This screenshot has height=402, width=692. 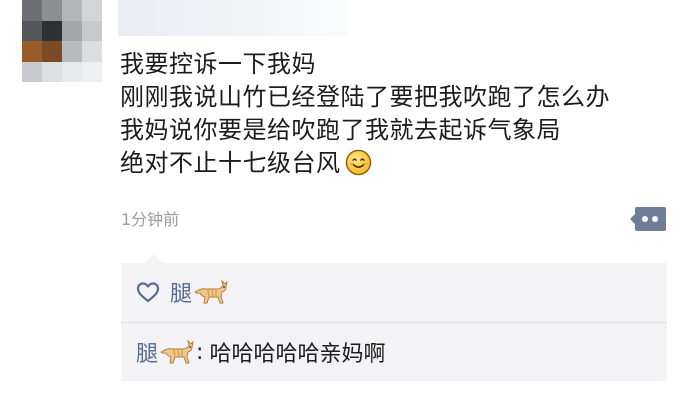 What do you see at coordinates (365, 97) in the screenshot?
I see `post-line: 刚刚我说山竹已经登陆了要把我吹跑了怎么办` at bounding box center [365, 97].